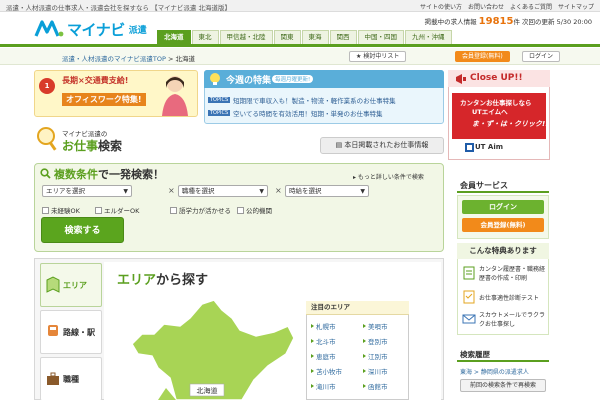 This screenshot has height=400, width=600. I want to click on search-button: 検索する, so click(82, 230).